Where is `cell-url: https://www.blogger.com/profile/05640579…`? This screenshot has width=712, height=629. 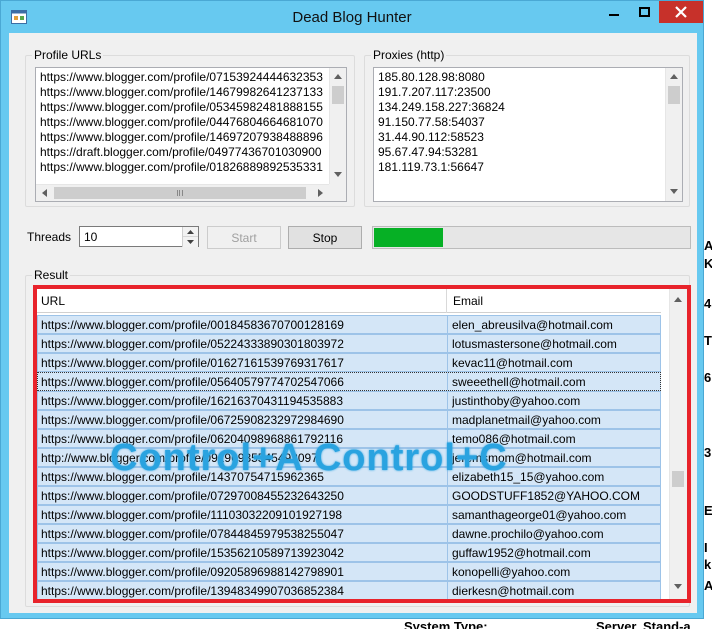 cell-url: https://www.blogger.com/profile/05640579… is located at coordinates (243, 382).